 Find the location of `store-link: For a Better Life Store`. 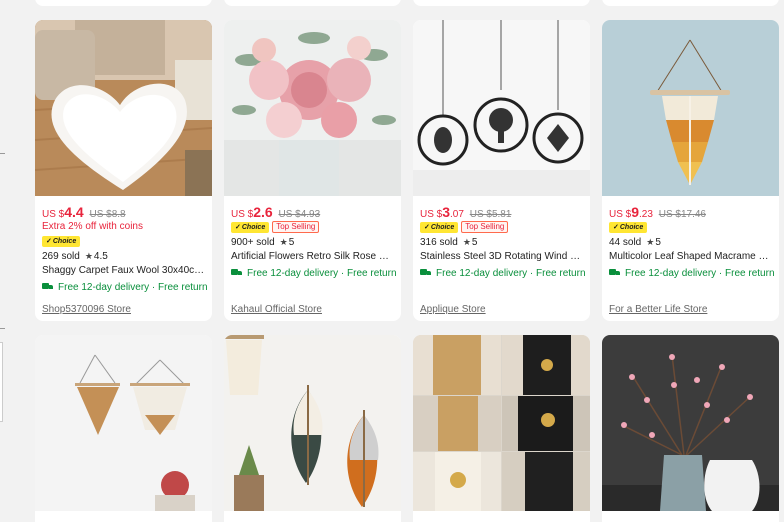

store-link: For a Better Life Store is located at coordinates (658, 309).